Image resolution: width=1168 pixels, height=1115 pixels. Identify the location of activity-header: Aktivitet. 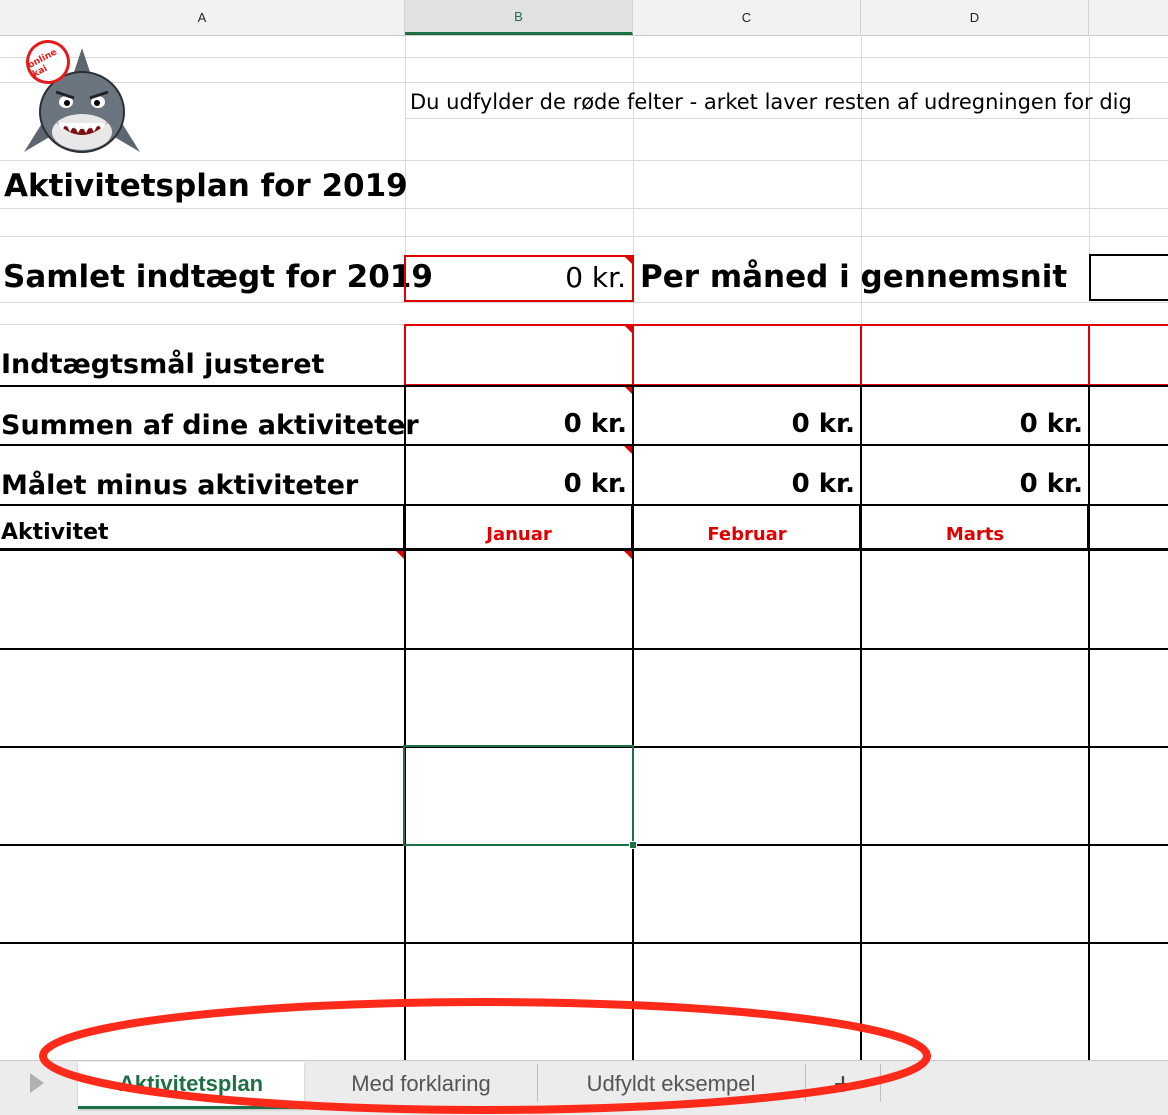
(55, 532).